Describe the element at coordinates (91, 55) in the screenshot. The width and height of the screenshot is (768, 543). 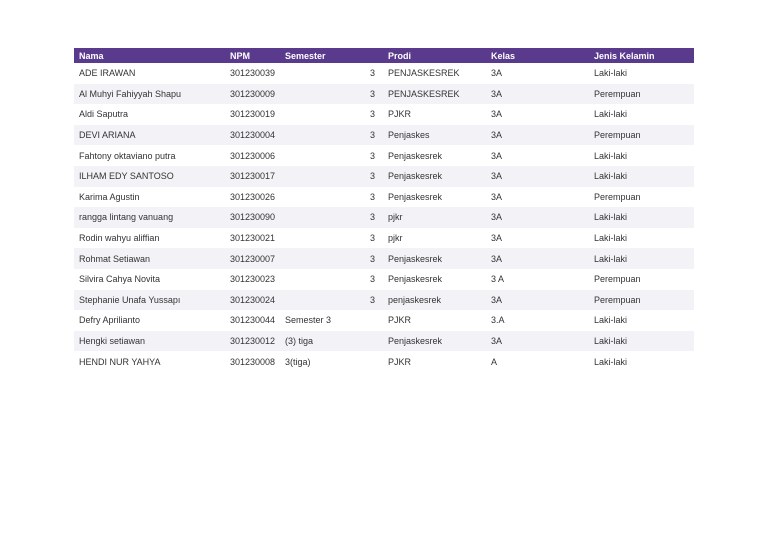
I see `column-header-nama: Nama` at that location.